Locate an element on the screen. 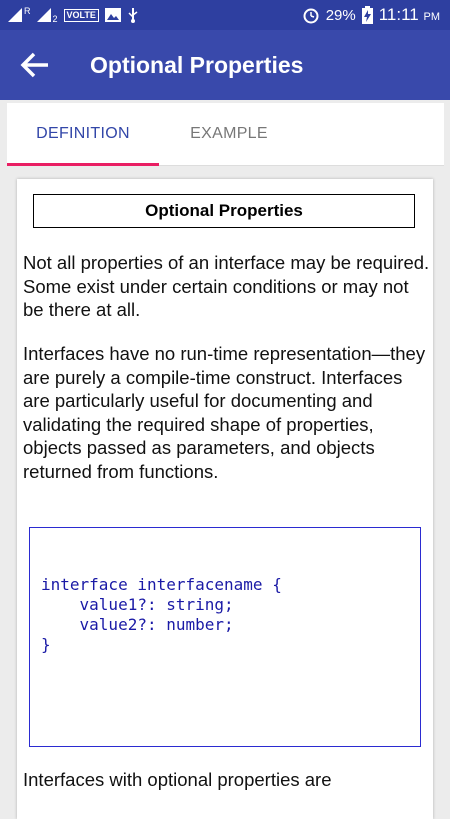 This screenshot has width=450, height=819. clock-time: 11:11 is located at coordinates (398, 14).